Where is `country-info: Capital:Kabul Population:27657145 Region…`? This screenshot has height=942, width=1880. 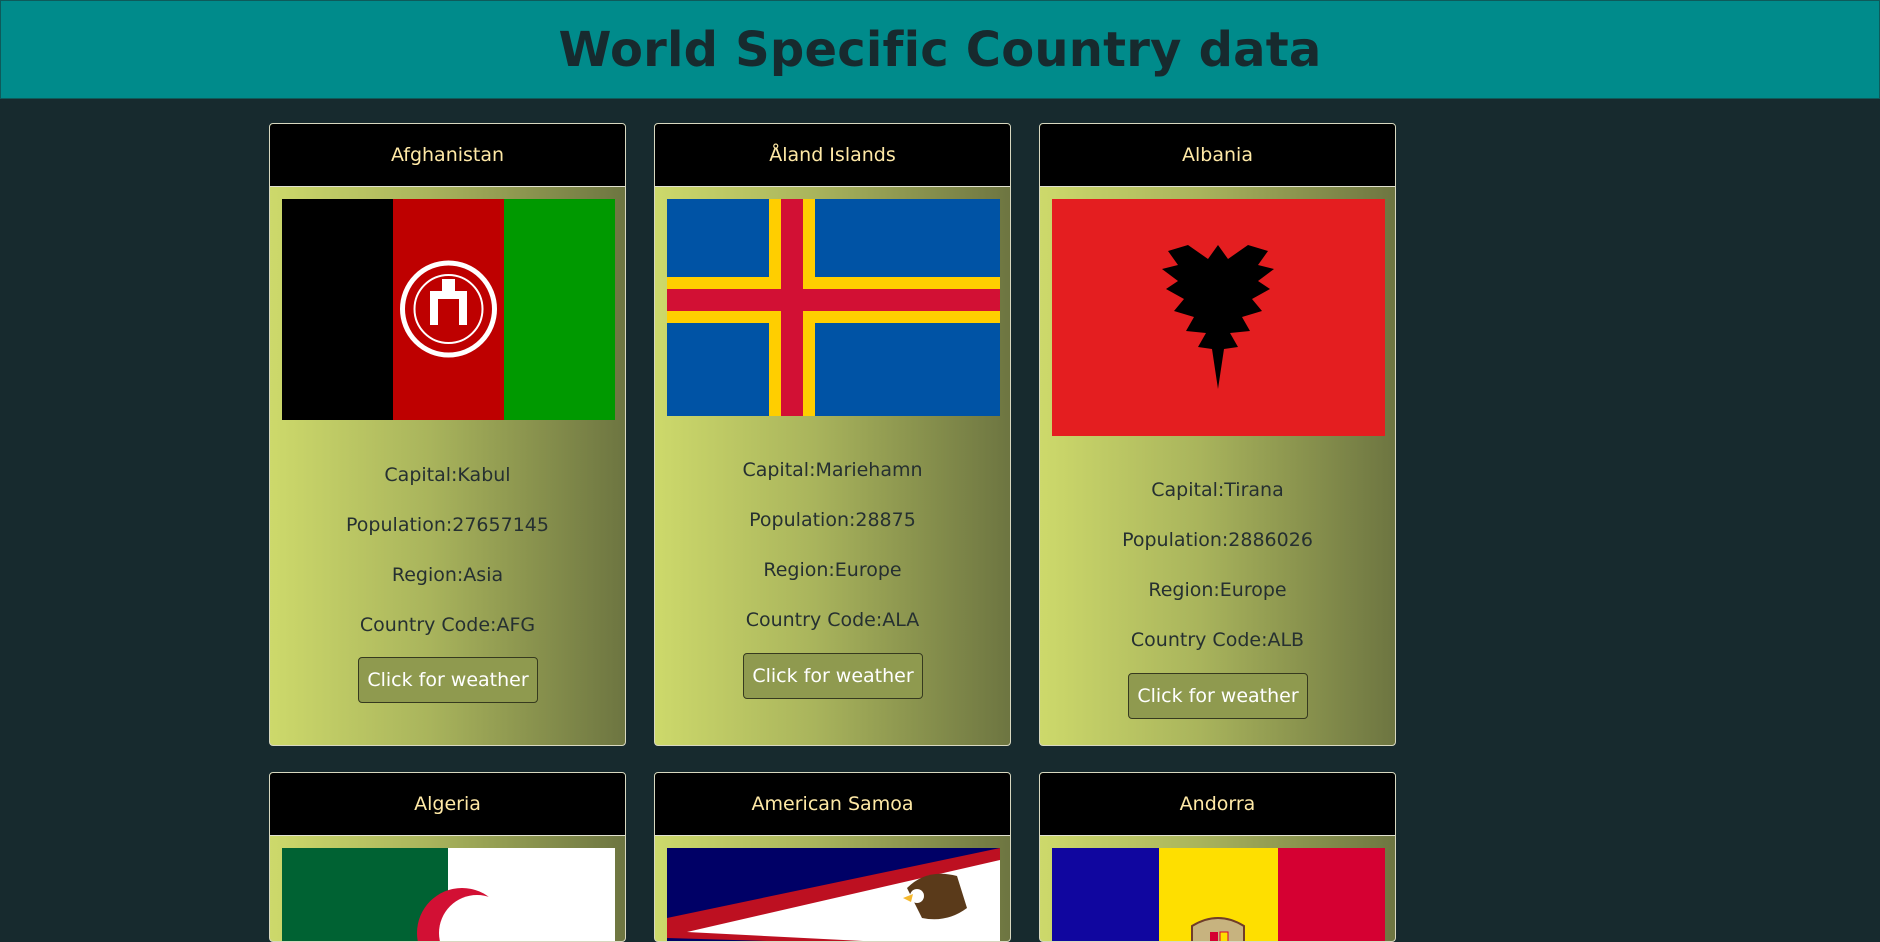 country-info: Capital:Kabul Population:27657145 Region… is located at coordinates (447, 550).